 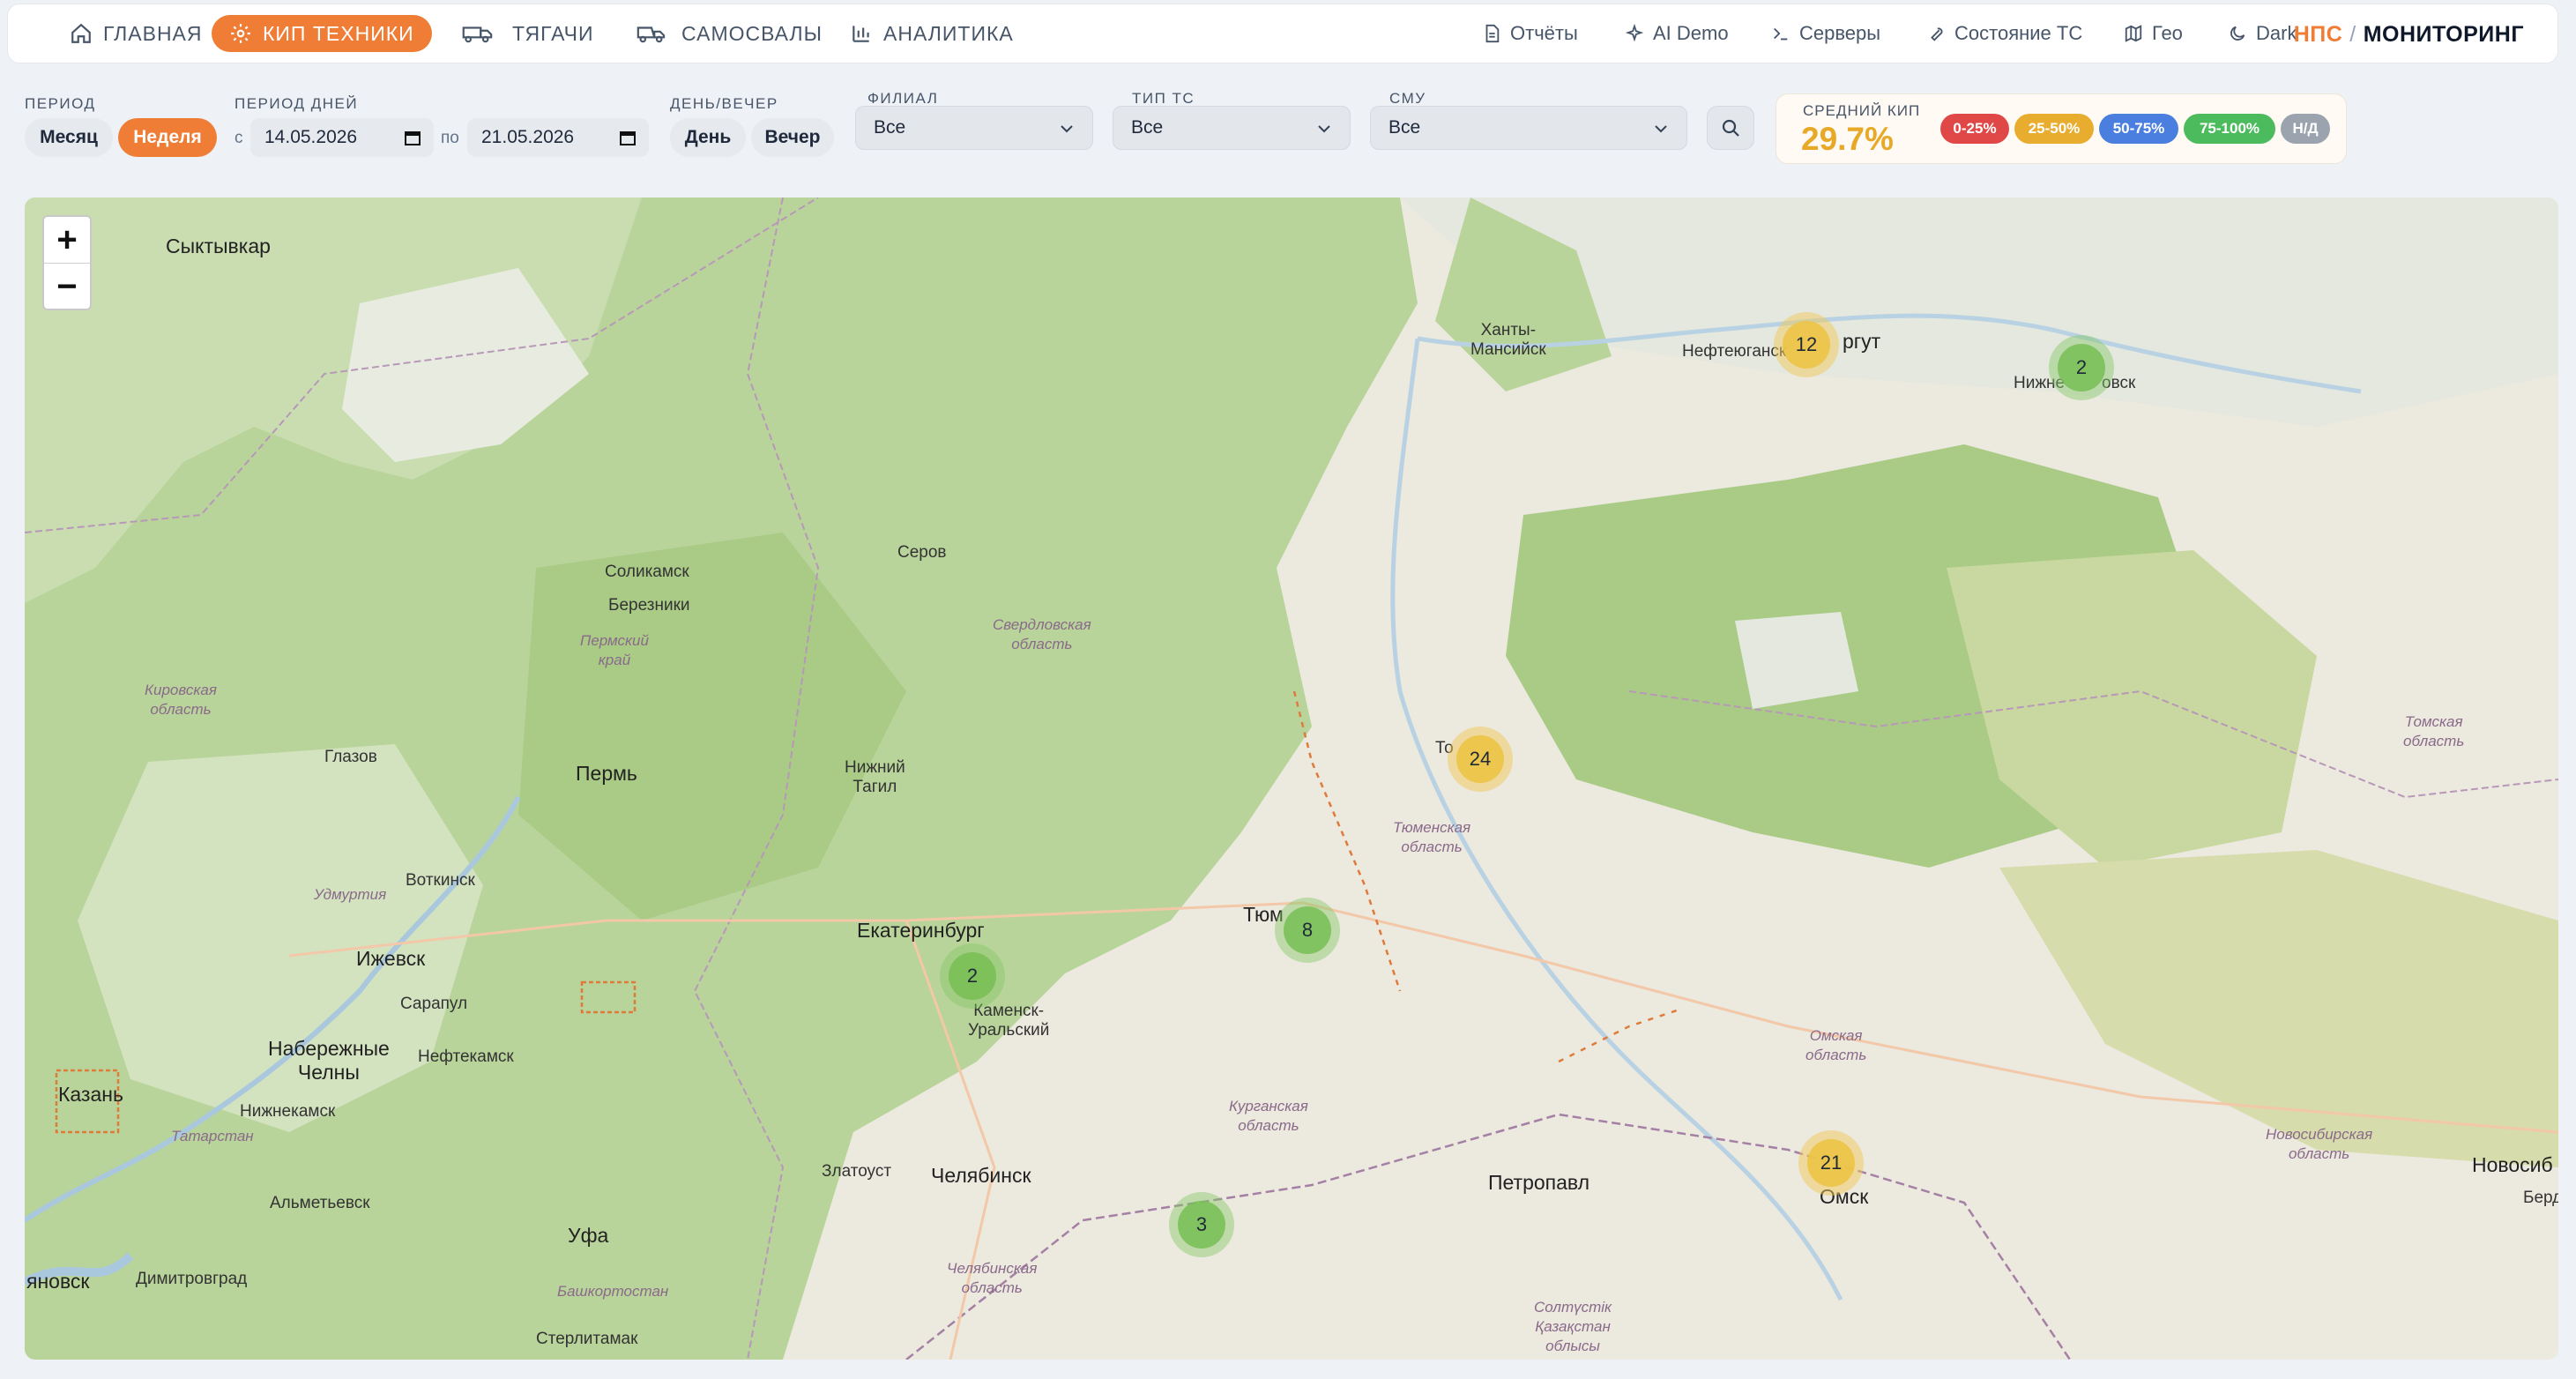 What do you see at coordinates (478, 34) in the screenshot?
I see `truck-icon` at bounding box center [478, 34].